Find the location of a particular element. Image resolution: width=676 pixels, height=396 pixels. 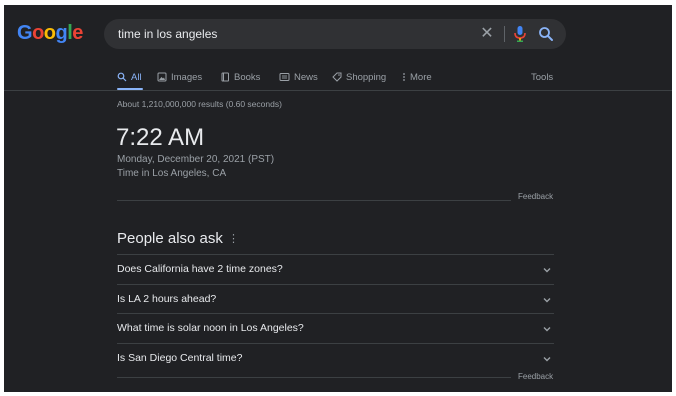

paa-question: What time is solar noon in Los Angeles? is located at coordinates (335, 328).